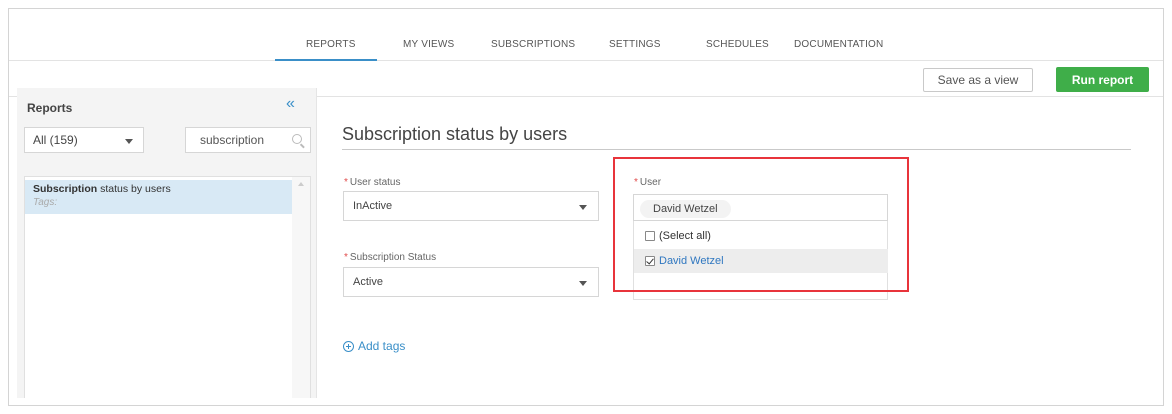 The height and width of the screenshot is (414, 1172). I want to click on user-options-list: (Select all) David Wetzel, so click(760, 260).